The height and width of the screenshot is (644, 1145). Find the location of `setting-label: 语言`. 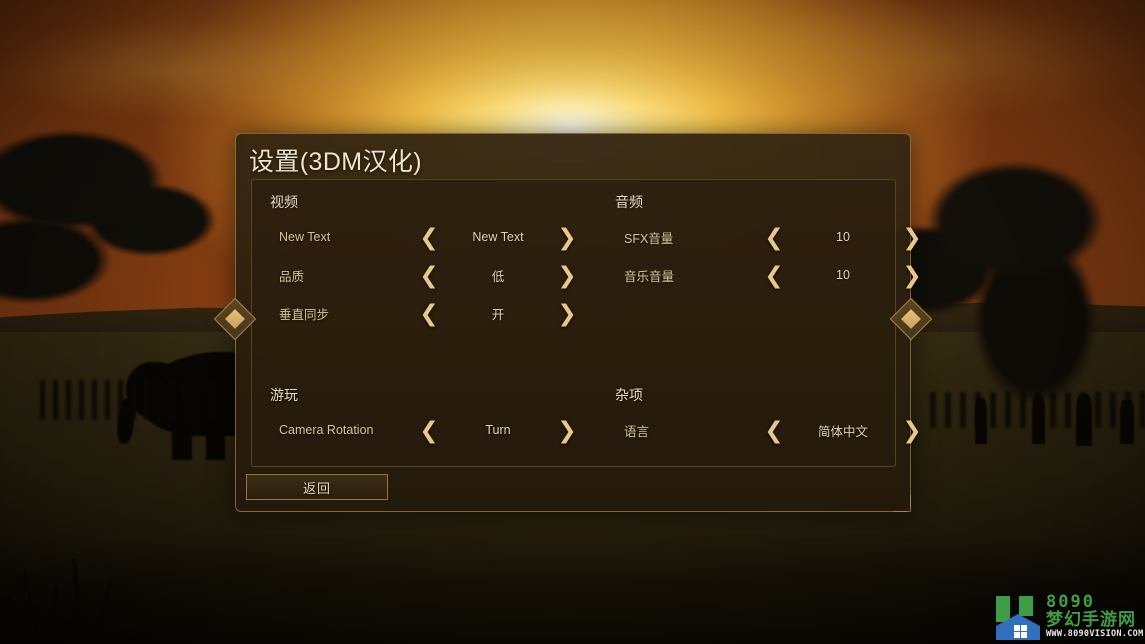

setting-label: 语言 is located at coordinates (637, 431).